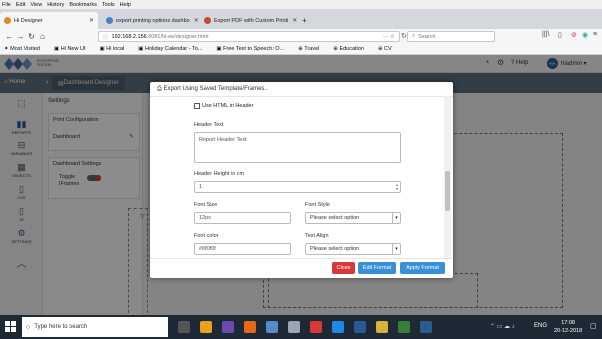 This screenshot has height=339, width=602. Describe the element at coordinates (352, 49) in the screenshot. I see `bookmark-item: ⊕ Education` at that location.